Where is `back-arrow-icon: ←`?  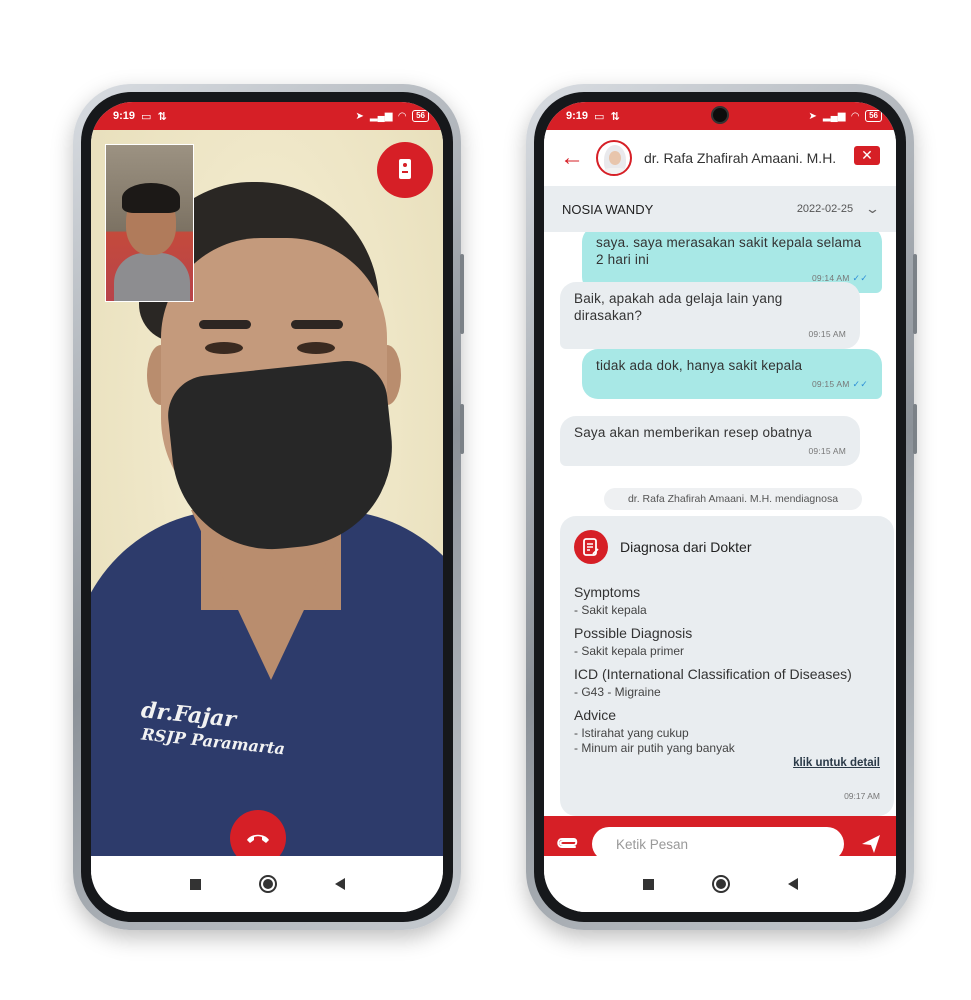 back-arrow-icon: ← is located at coordinates (572, 158).